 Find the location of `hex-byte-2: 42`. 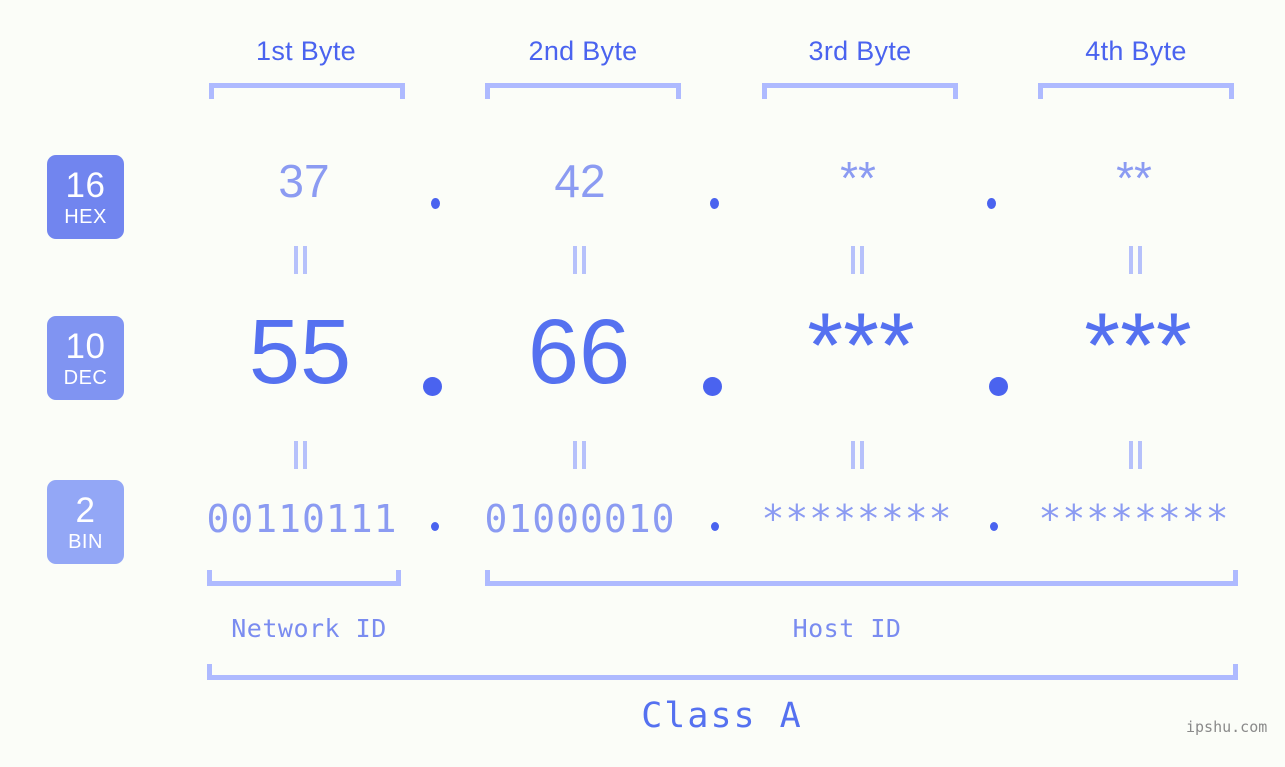

hex-byte-2: 42 is located at coordinates (580, 181).